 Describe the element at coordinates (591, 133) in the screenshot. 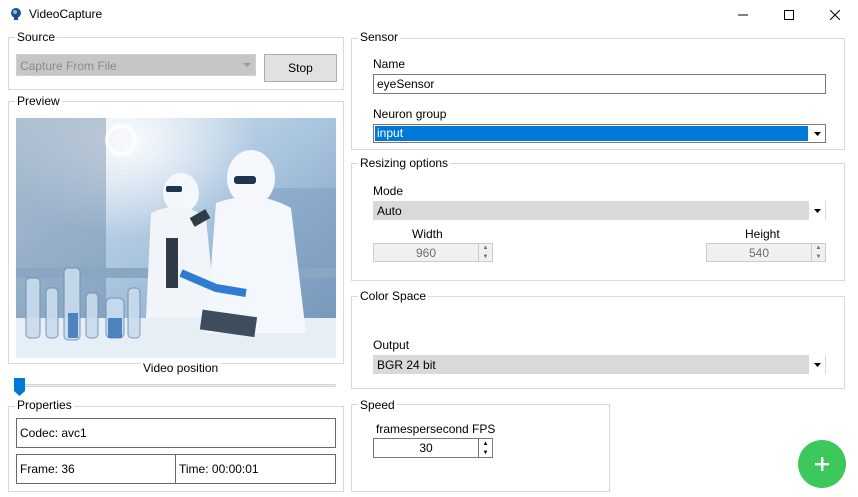

I see `neuron-group-value: input` at that location.